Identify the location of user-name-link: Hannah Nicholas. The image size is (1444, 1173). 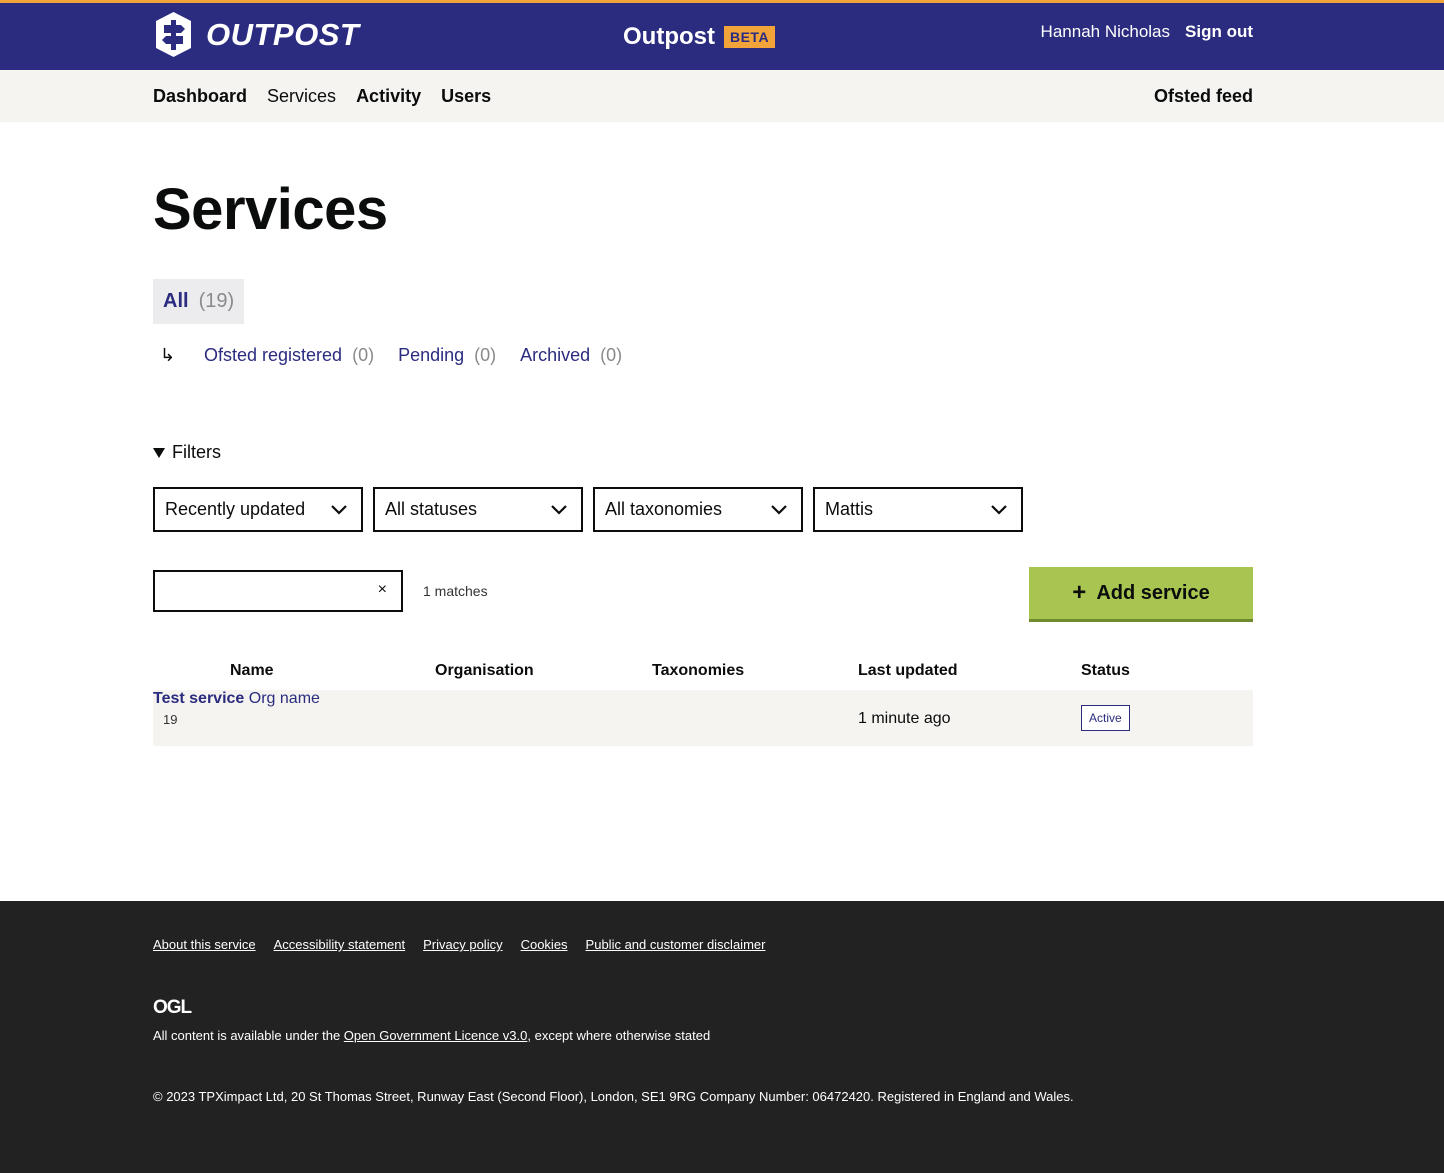
(1105, 32).